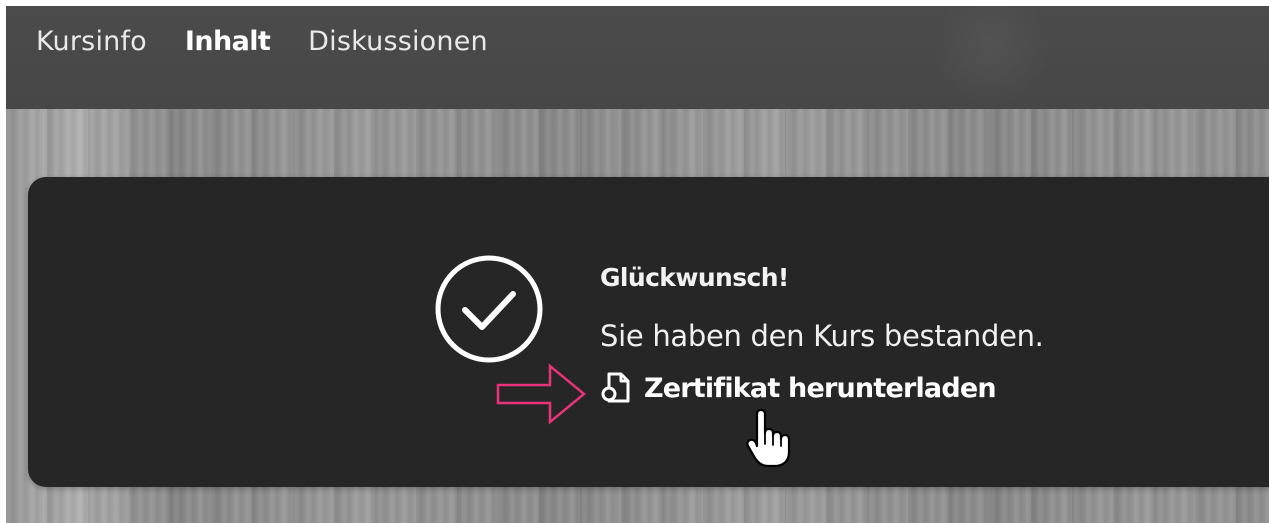 The image size is (1269, 523). What do you see at coordinates (822, 336) in the screenshot?
I see `completion-message: Sie haben den Kurs bestanden.` at bounding box center [822, 336].